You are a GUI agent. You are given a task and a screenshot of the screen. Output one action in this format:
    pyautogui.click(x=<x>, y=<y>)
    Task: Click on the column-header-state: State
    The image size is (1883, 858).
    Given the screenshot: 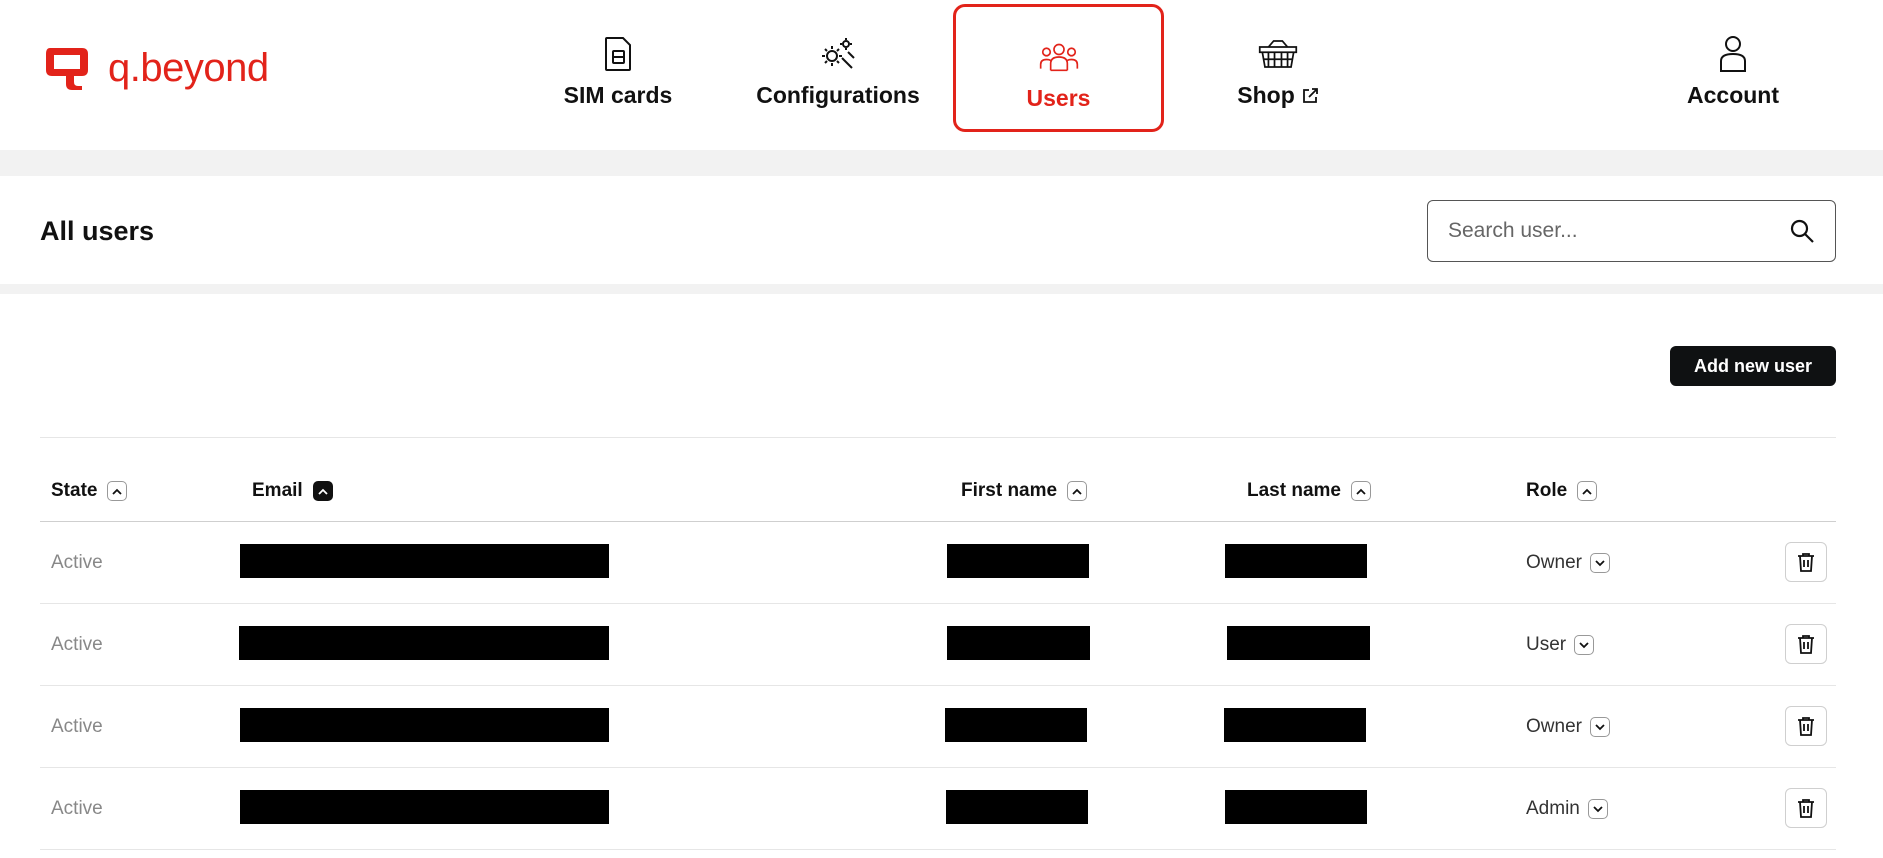 What is the action you would take?
    pyautogui.click(x=89, y=491)
    